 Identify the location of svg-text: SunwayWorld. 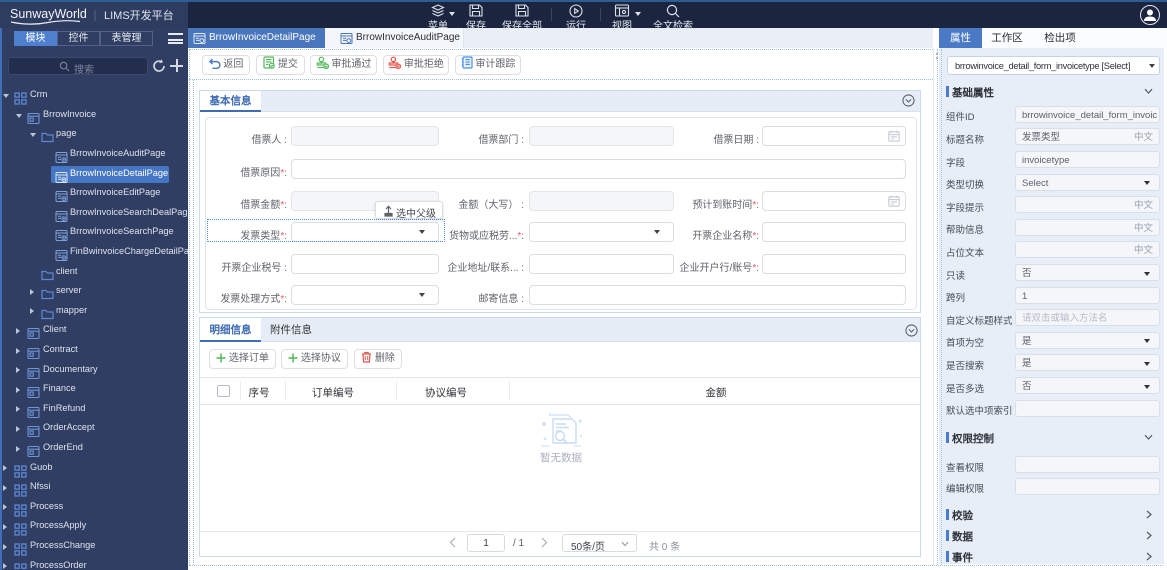
(48, 14).